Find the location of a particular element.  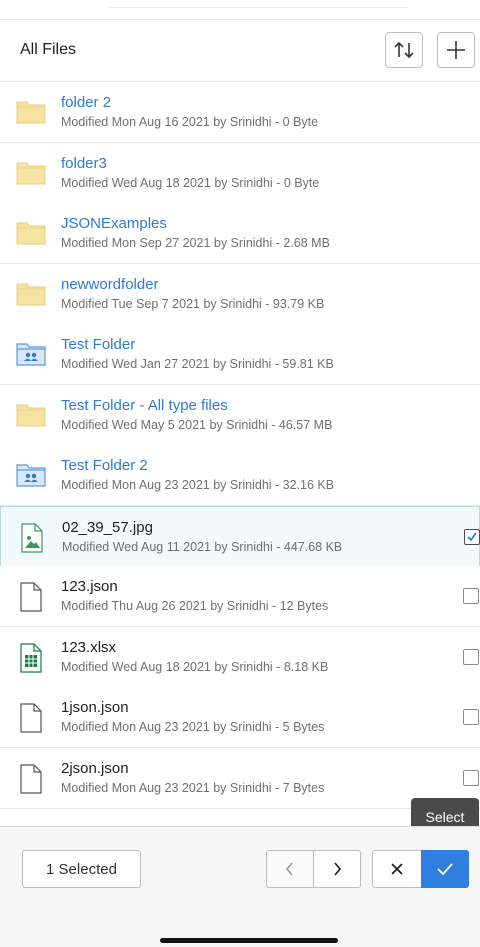

sort-button is located at coordinates (404, 50).